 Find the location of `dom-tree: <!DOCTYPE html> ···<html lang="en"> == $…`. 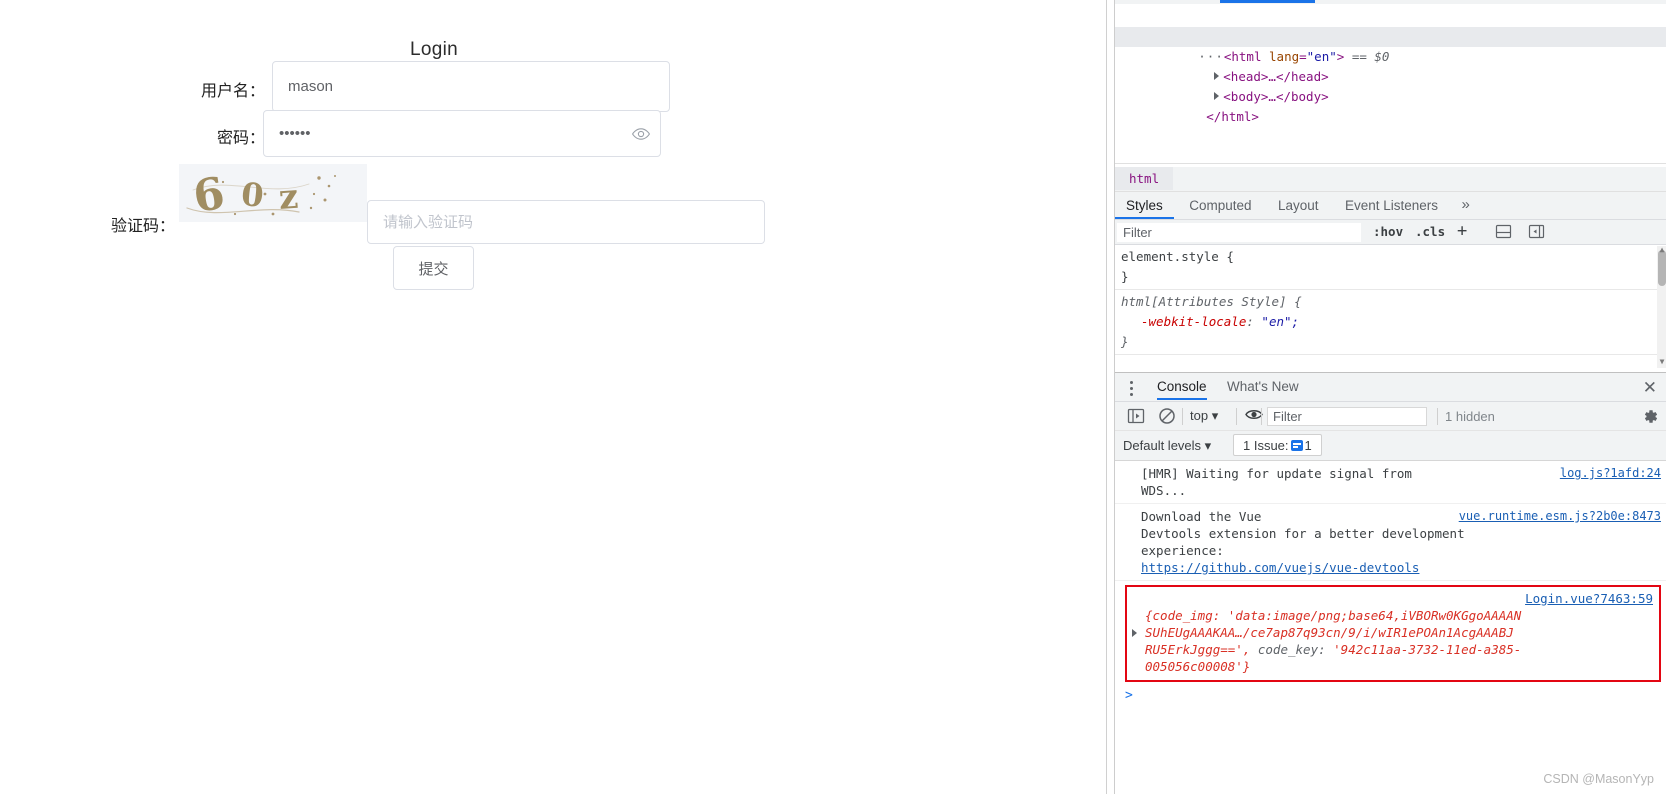

dom-tree: <!DOCTYPE html> ···<html lang="en"> == $… is located at coordinates (1390, 84).